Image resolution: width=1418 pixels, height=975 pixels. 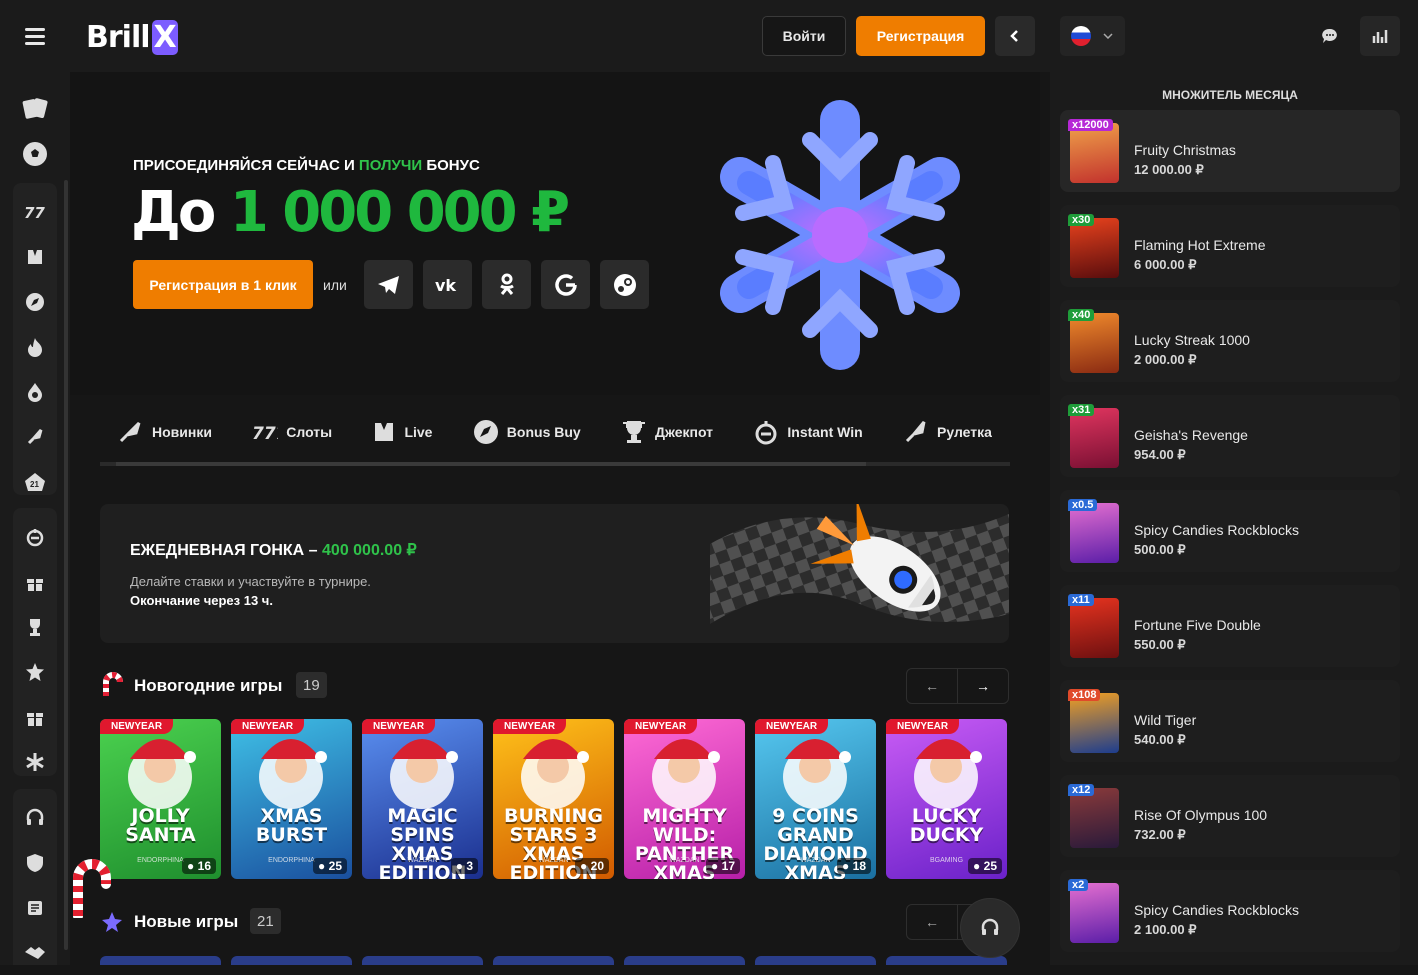 What do you see at coordinates (1191, 435) in the screenshot?
I see `multiplier-game-name: Geisha's Revenge` at bounding box center [1191, 435].